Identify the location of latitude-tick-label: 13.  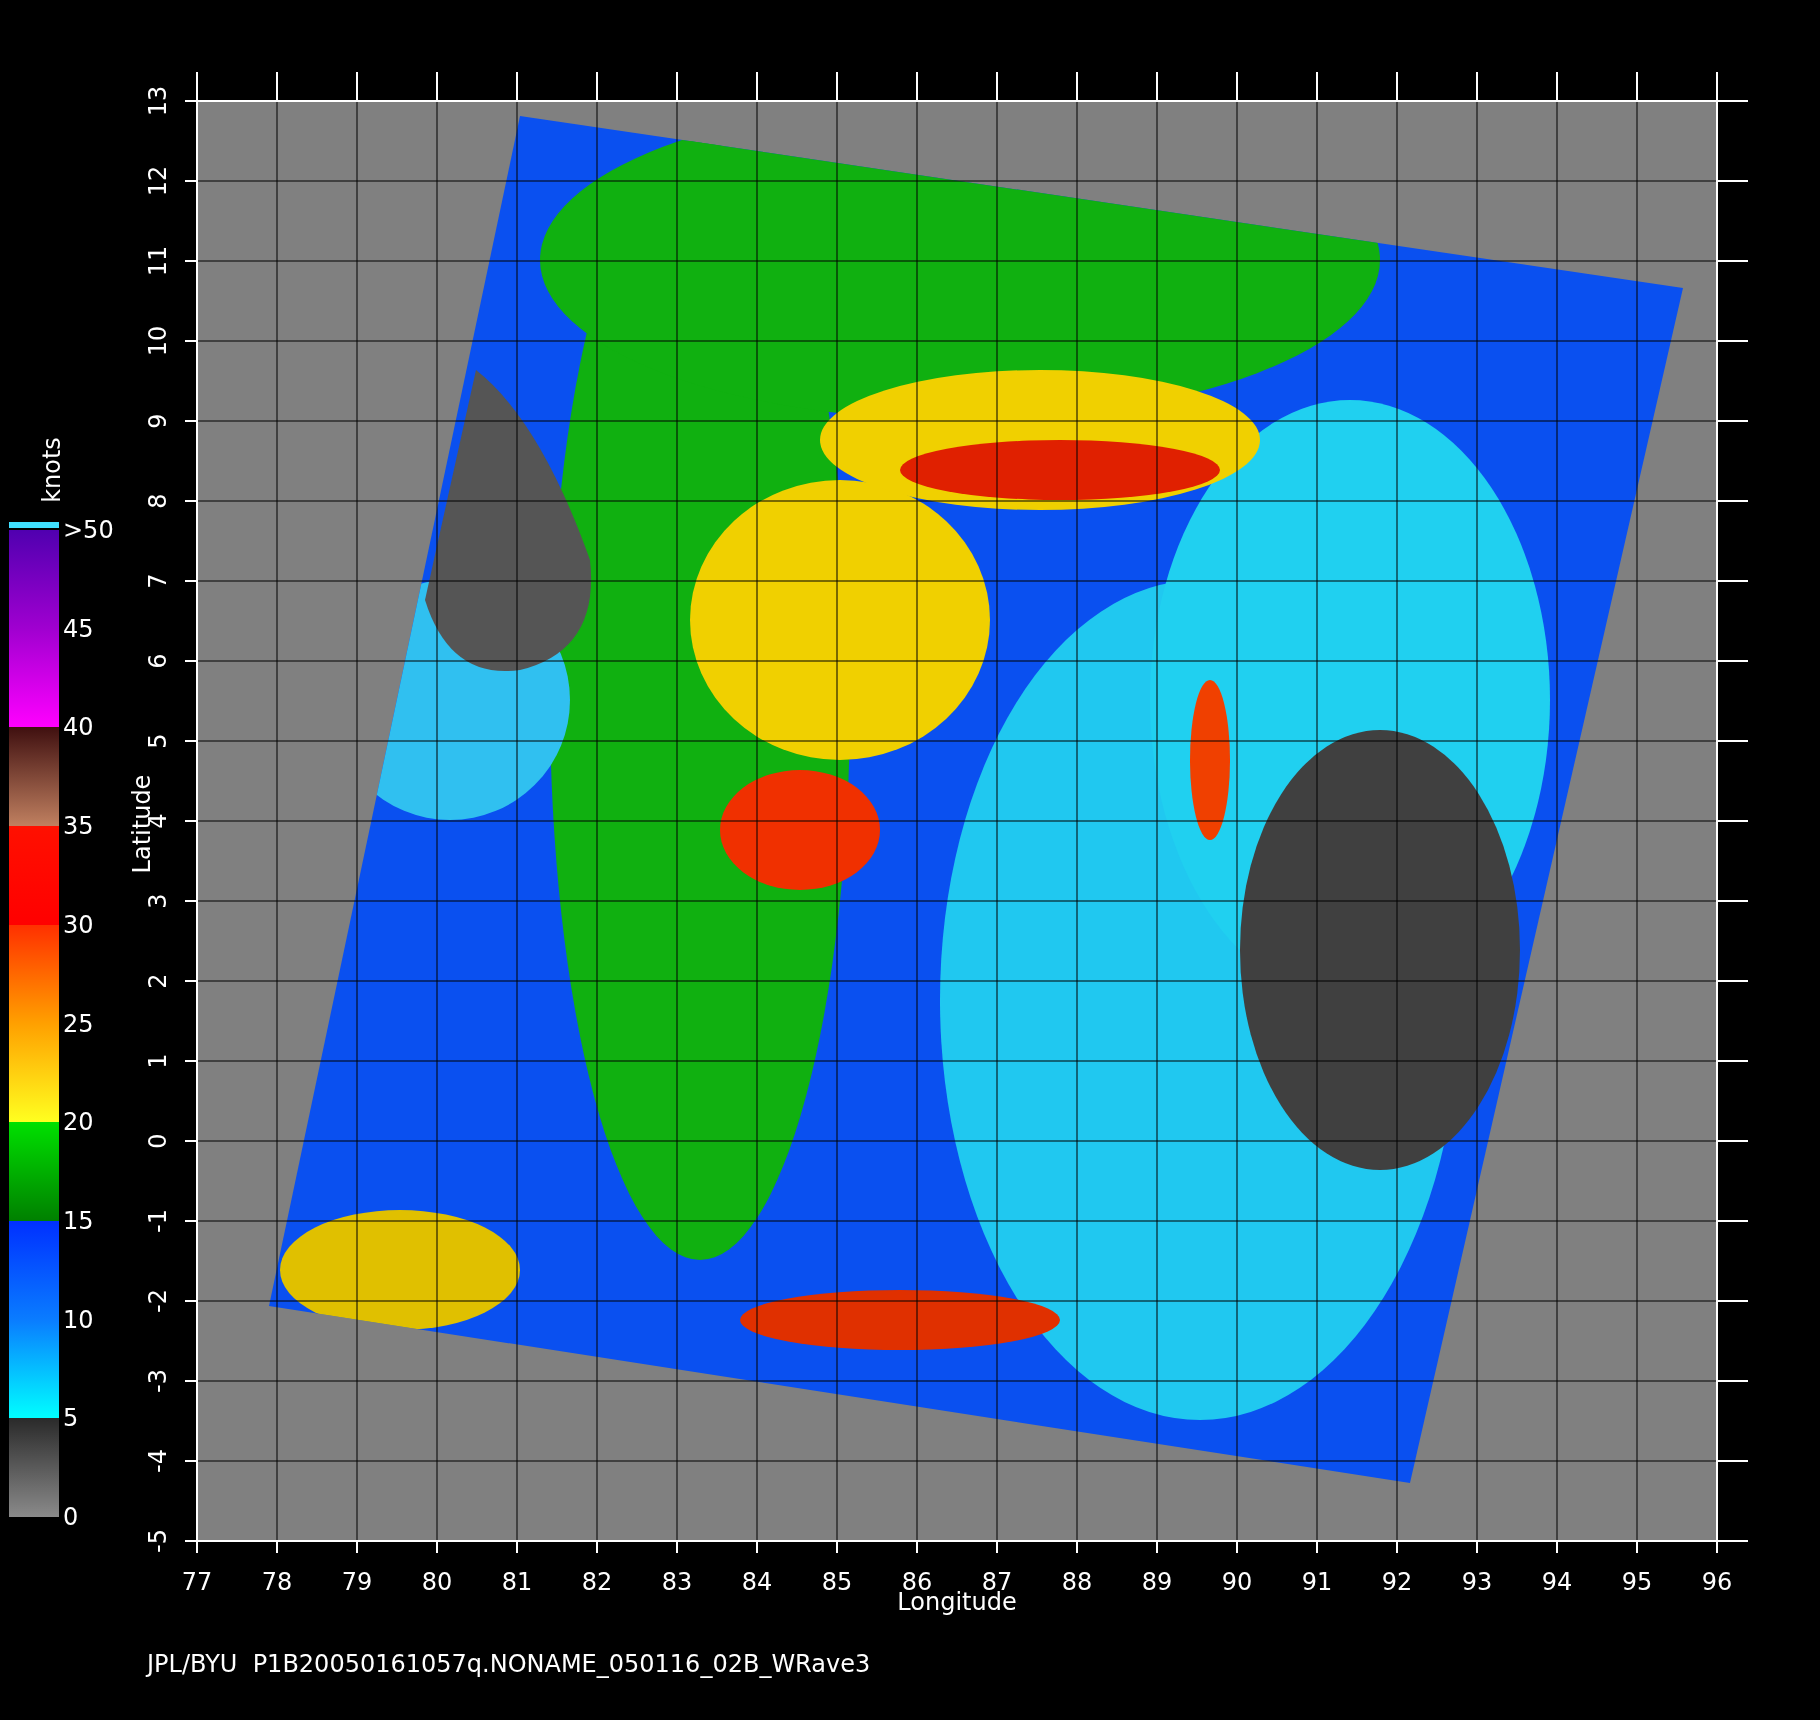
(158, 101).